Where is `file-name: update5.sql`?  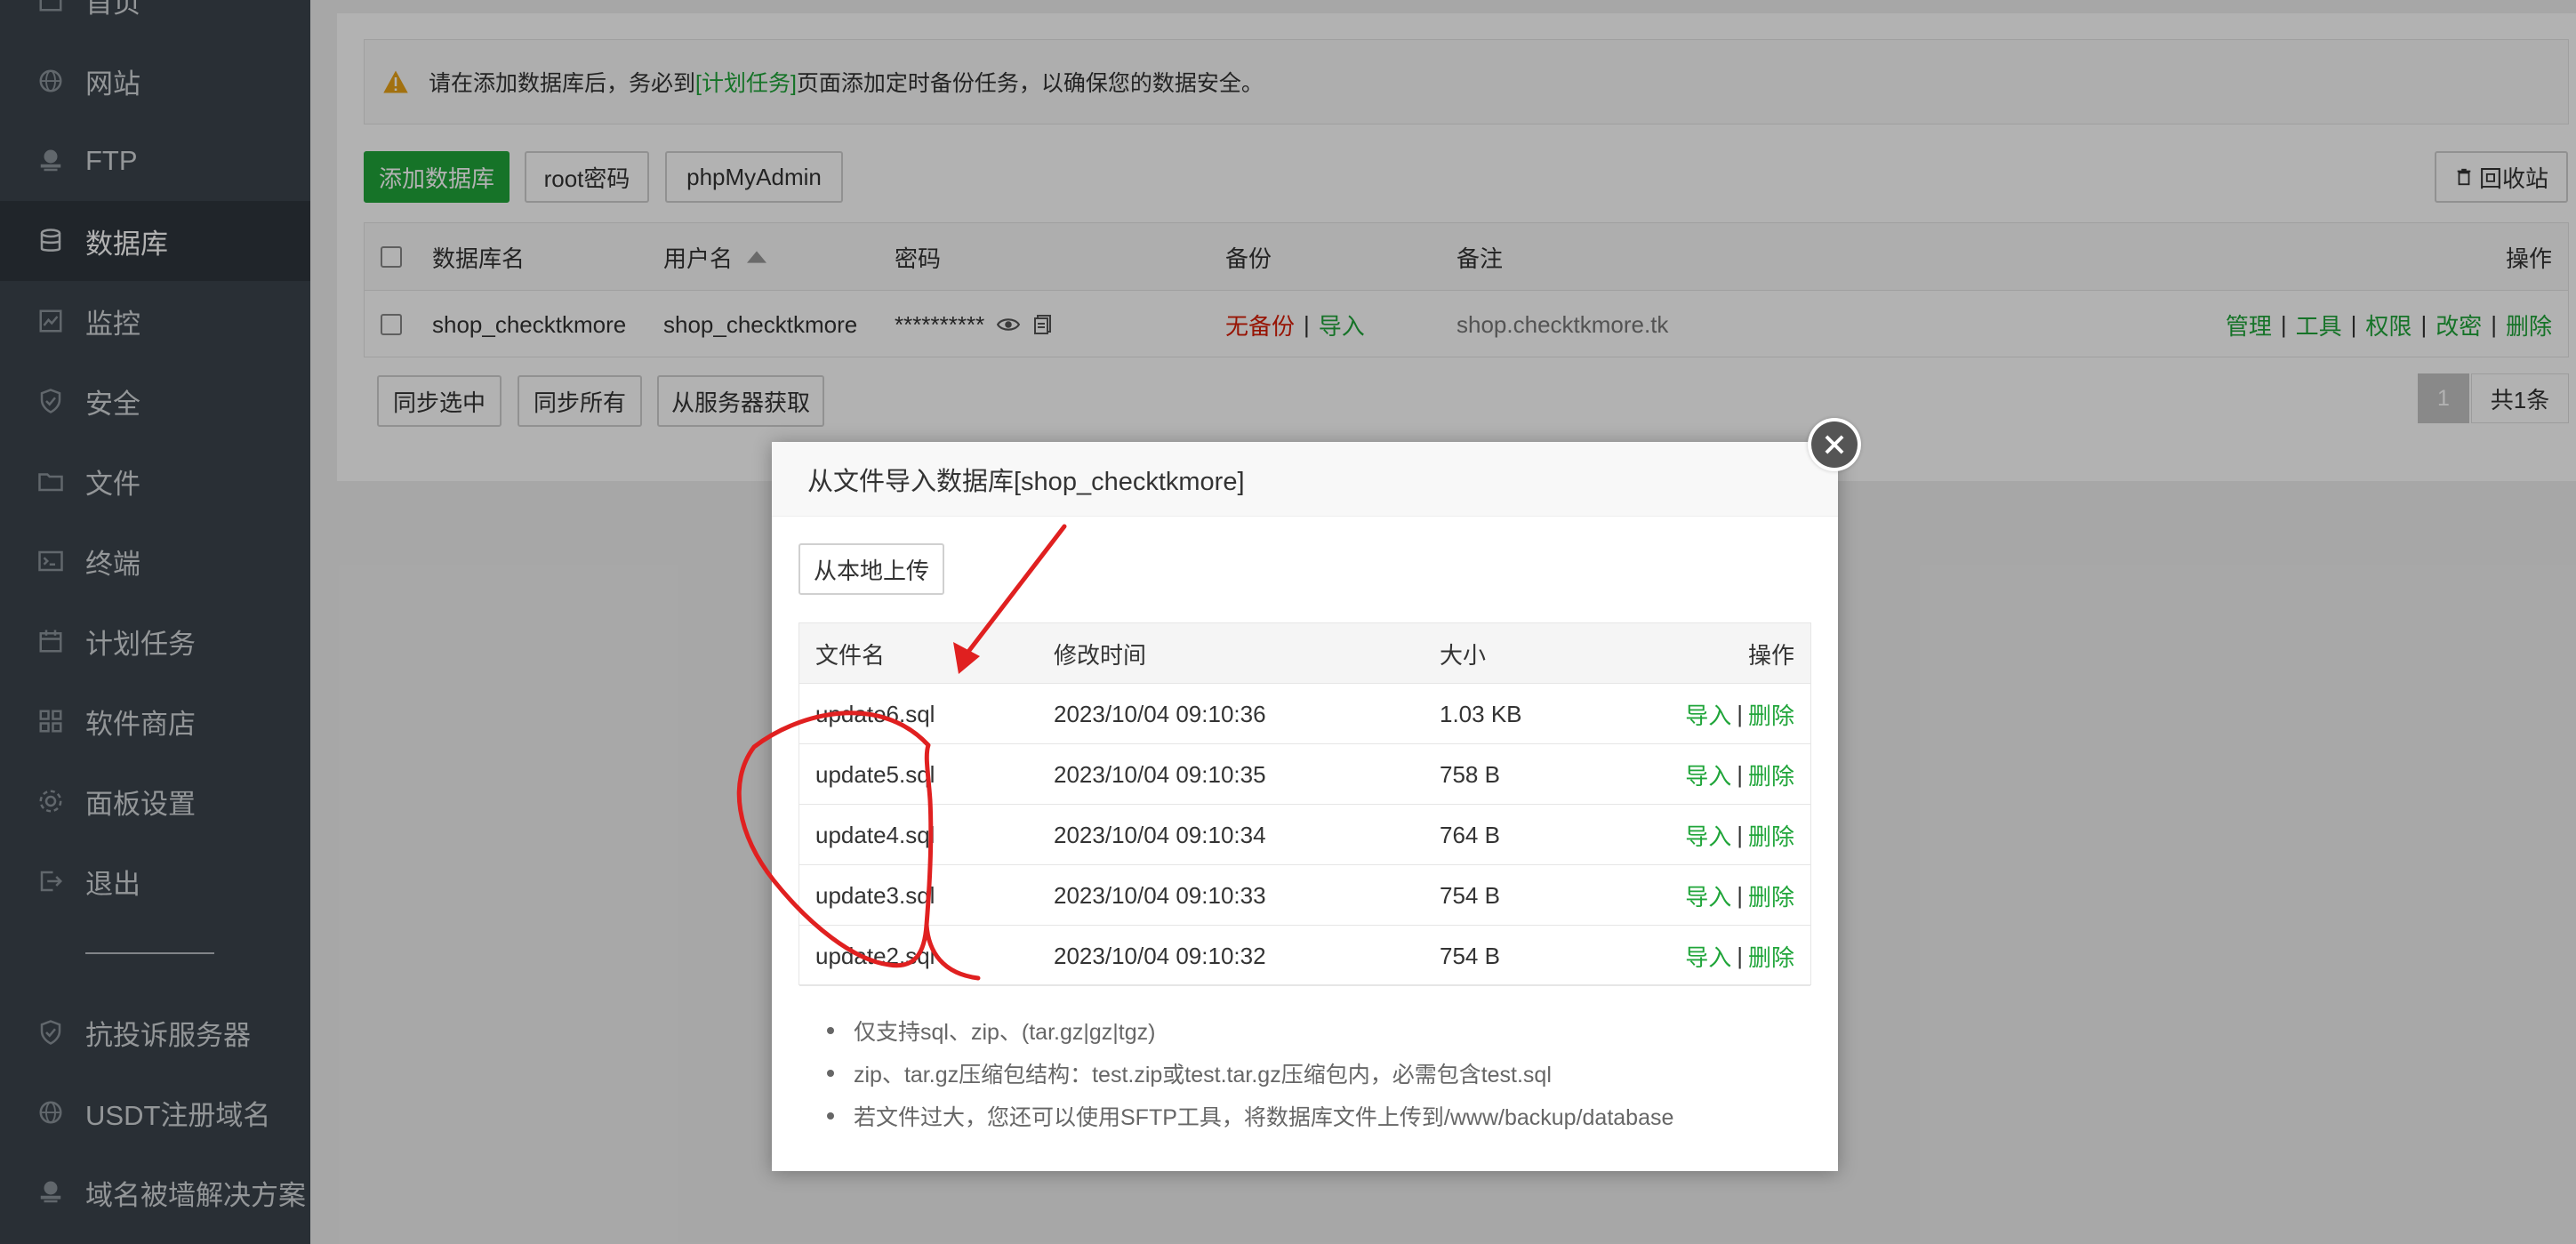
file-name: update5.sql is located at coordinates (875, 774).